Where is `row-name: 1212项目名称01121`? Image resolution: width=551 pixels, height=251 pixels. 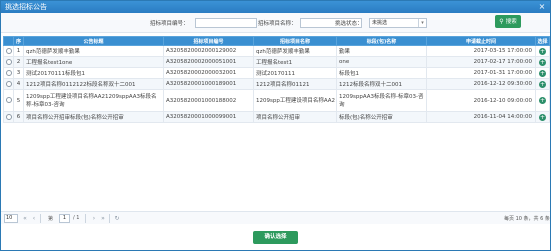
row-name: 1212项目名称01121 is located at coordinates (295, 84).